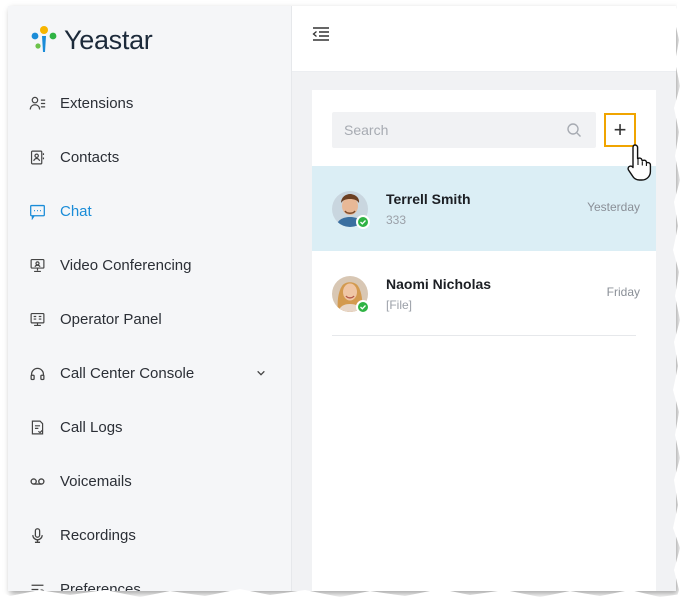 Image resolution: width=689 pixels, height=603 pixels. I want to click on sidebar-item-operator-panel: Operator Panel, so click(149, 319).